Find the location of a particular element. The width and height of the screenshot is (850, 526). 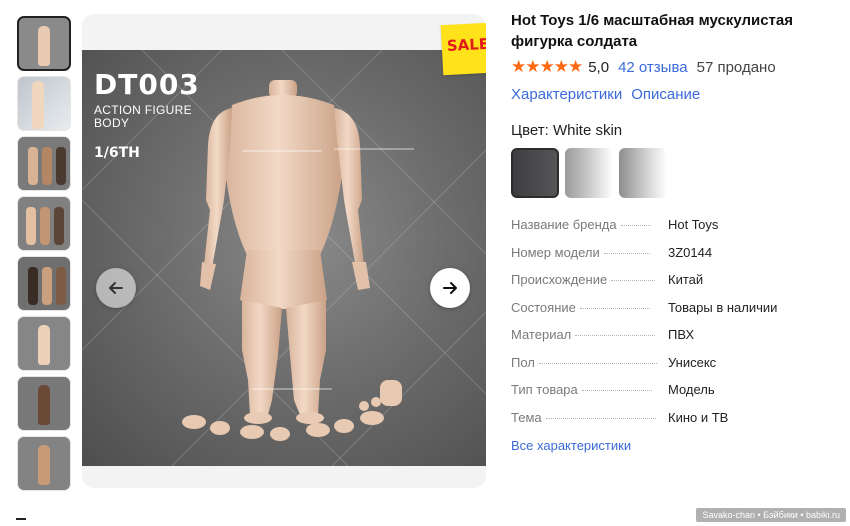

spec-row: Название бренда Hot Toys is located at coordinates (671, 231).